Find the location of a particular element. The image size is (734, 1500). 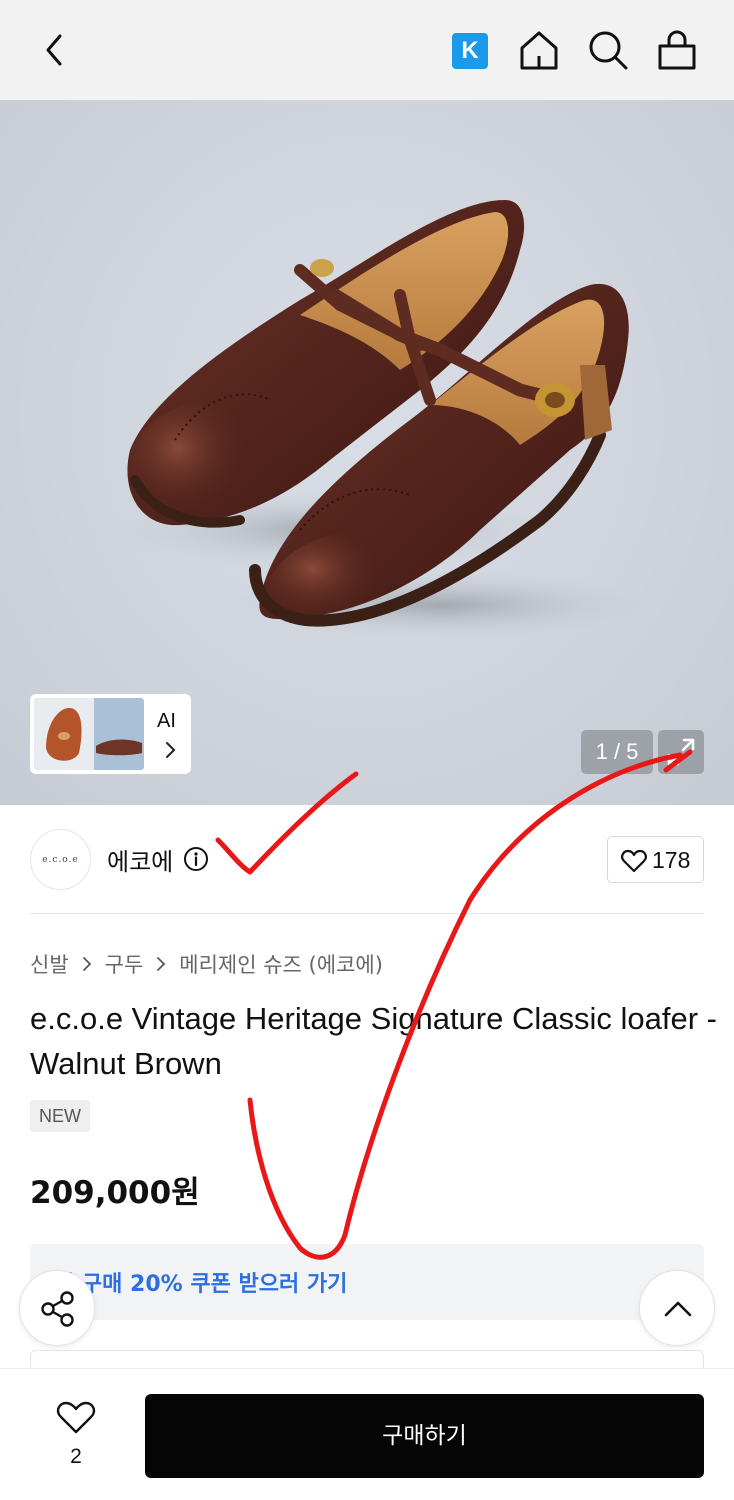

buy-button: 구매하기 is located at coordinates (424, 1436).